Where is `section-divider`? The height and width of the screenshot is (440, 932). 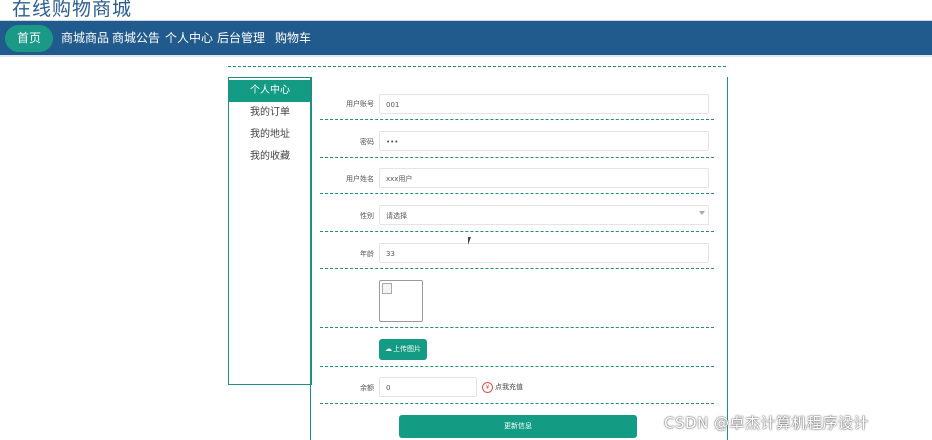
section-divider is located at coordinates (477, 66).